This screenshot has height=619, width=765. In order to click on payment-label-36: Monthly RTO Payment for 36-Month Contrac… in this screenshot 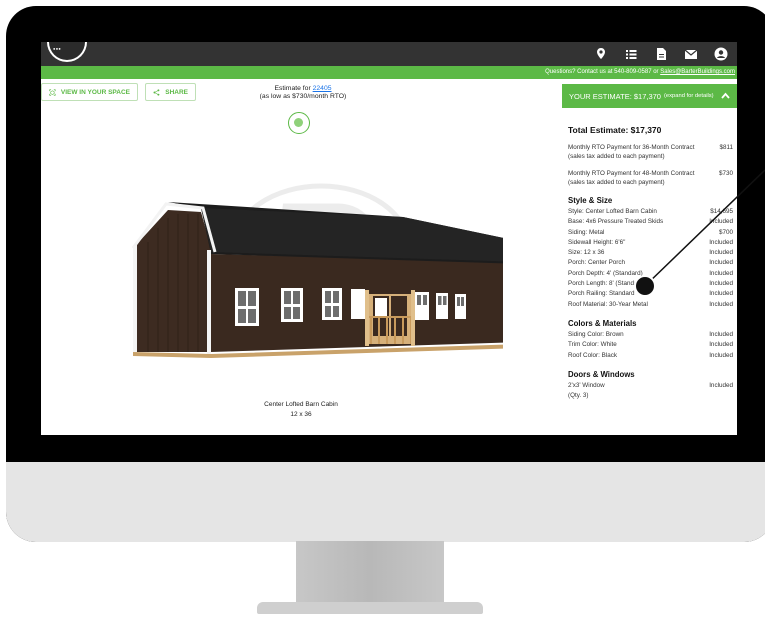, I will do `click(631, 152)`.